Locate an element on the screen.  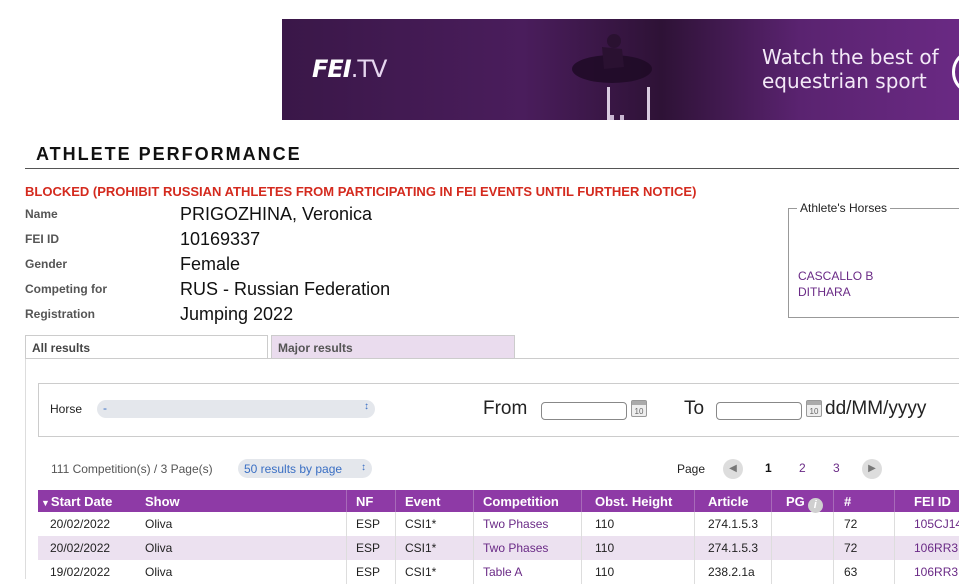
per-page-value: 50 results by page is located at coordinates (293, 469).